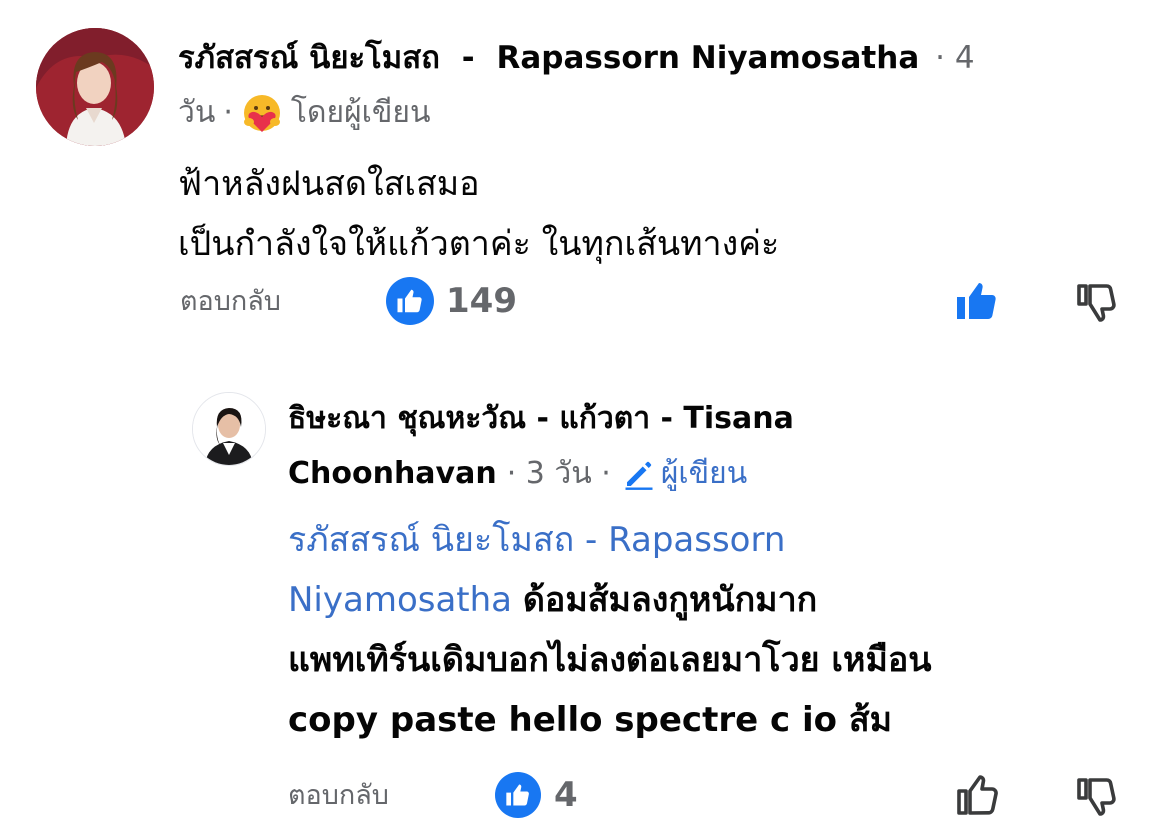 The height and width of the screenshot is (822, 1169). I want to click on reply-avatar-portrait, so click(229, 429).